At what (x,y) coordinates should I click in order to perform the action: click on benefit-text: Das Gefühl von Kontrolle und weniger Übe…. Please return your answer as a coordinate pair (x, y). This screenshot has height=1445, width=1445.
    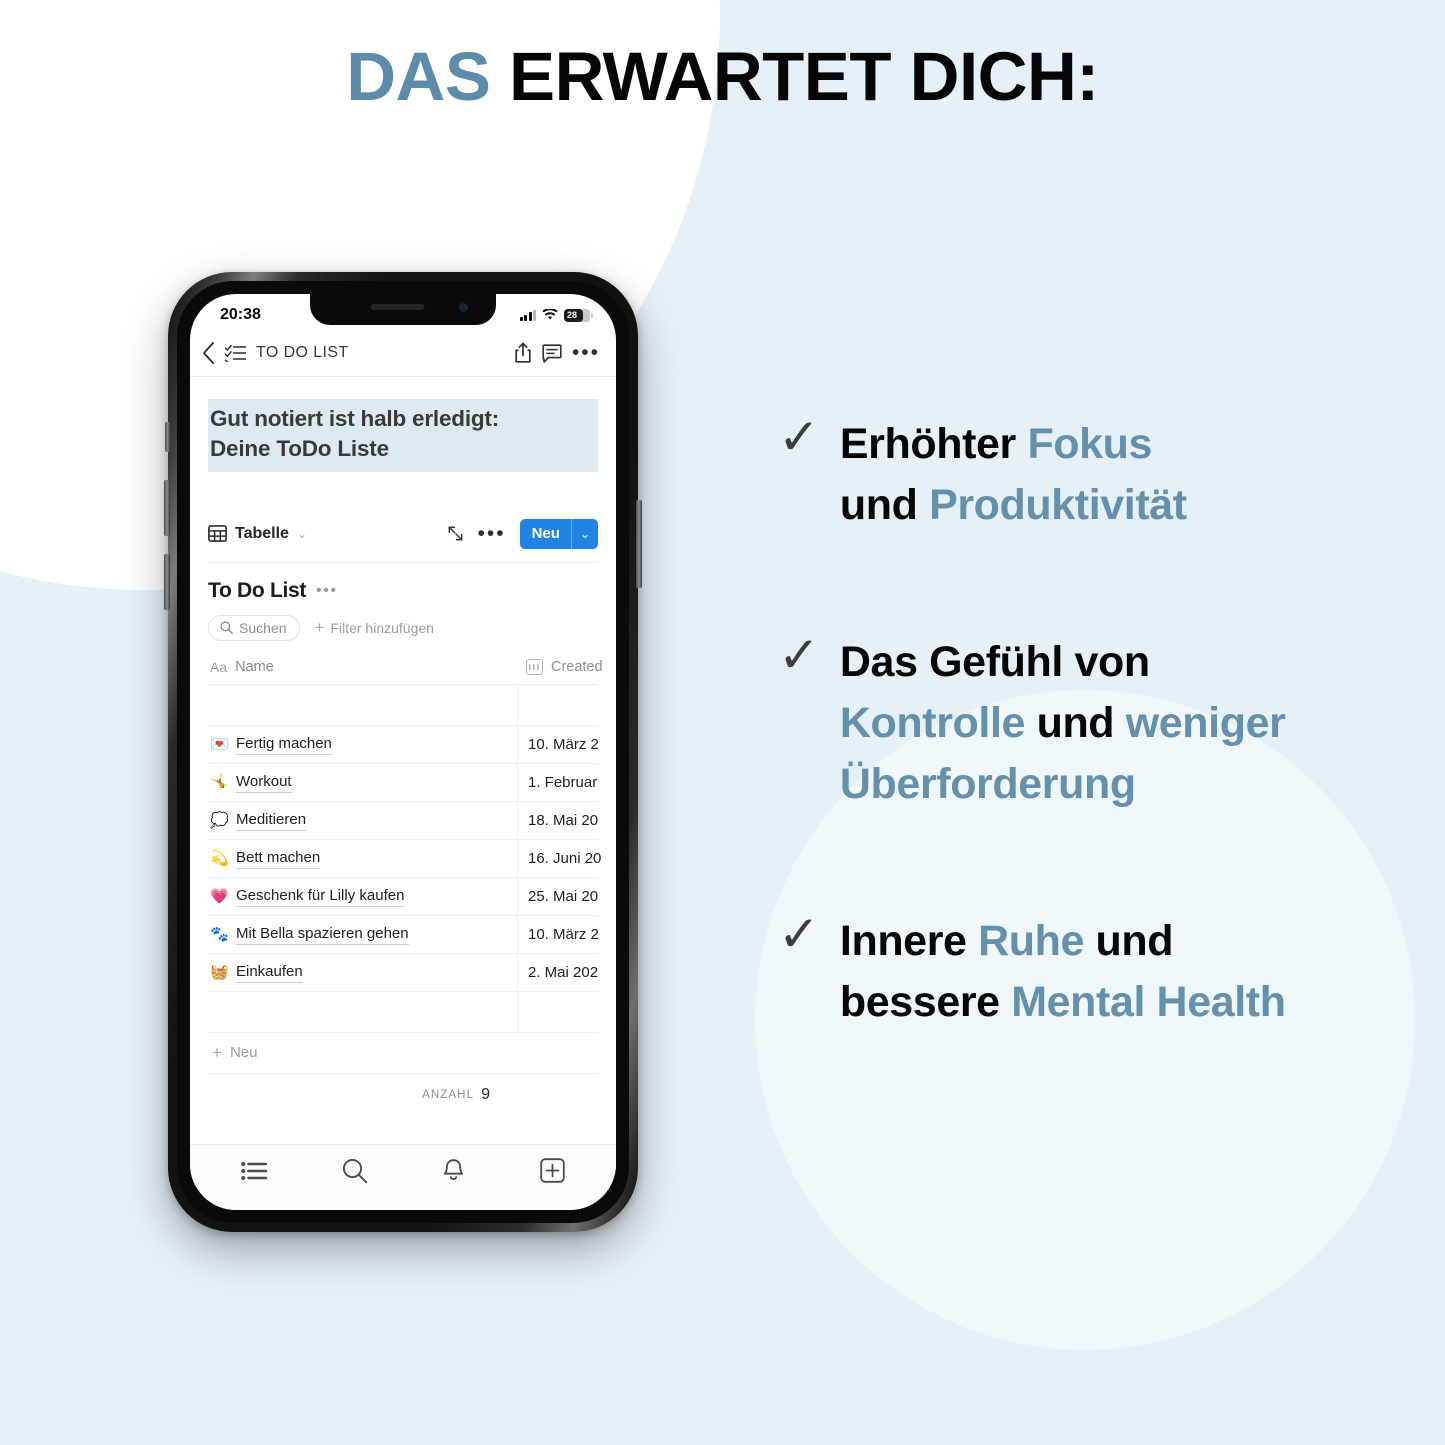
    Looking at the image, I should click on (1063, 723).